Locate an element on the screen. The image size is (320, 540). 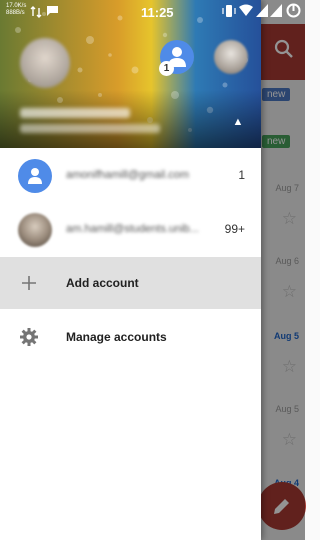
account-email: amonifhamill@gmail.com is located at coordinates (128, 175).